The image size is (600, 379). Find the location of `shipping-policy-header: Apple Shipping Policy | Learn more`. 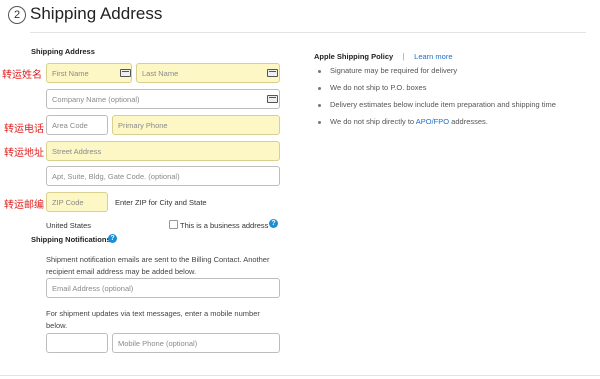

shipping-policy-header: Apple Shipping Policy | Learn more is located at coordinates (383, 55).